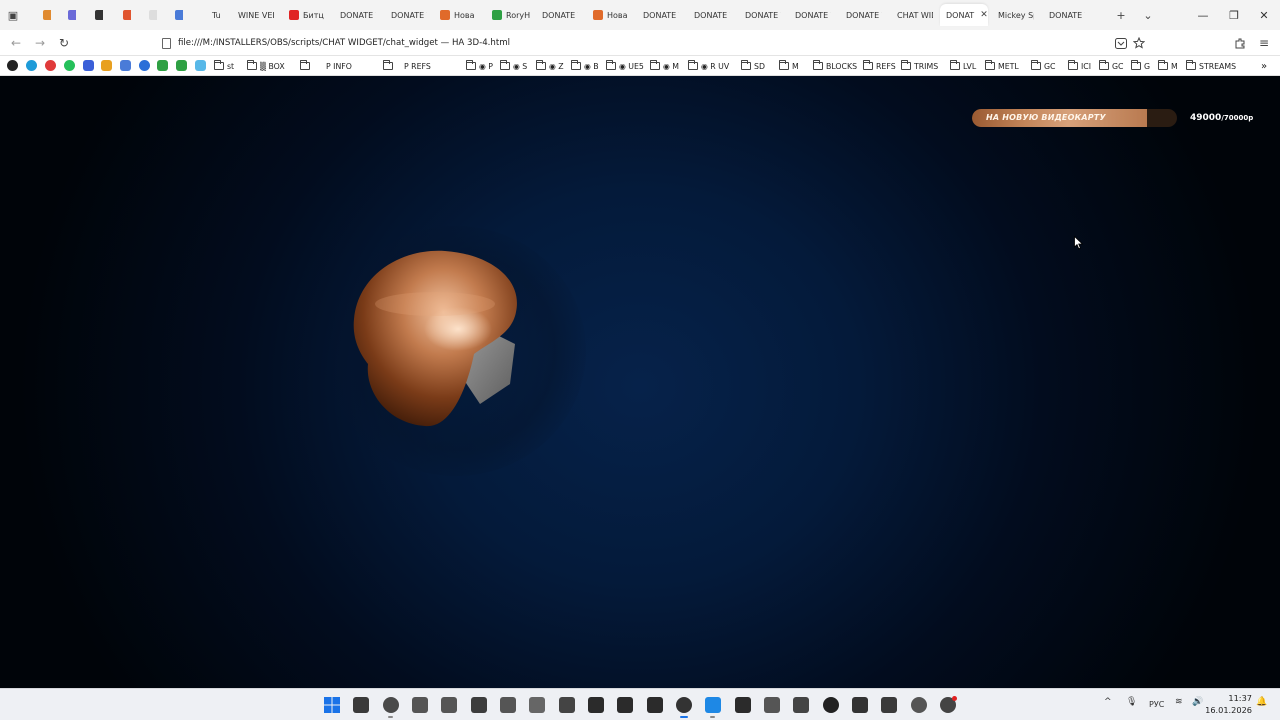 The height and width of the screenshot is (720, 1280). What do you see at coordinates (664, 66) in the screenshot?
I see `bookmark-folder: ◉ M` at bounding box center [664, 66].